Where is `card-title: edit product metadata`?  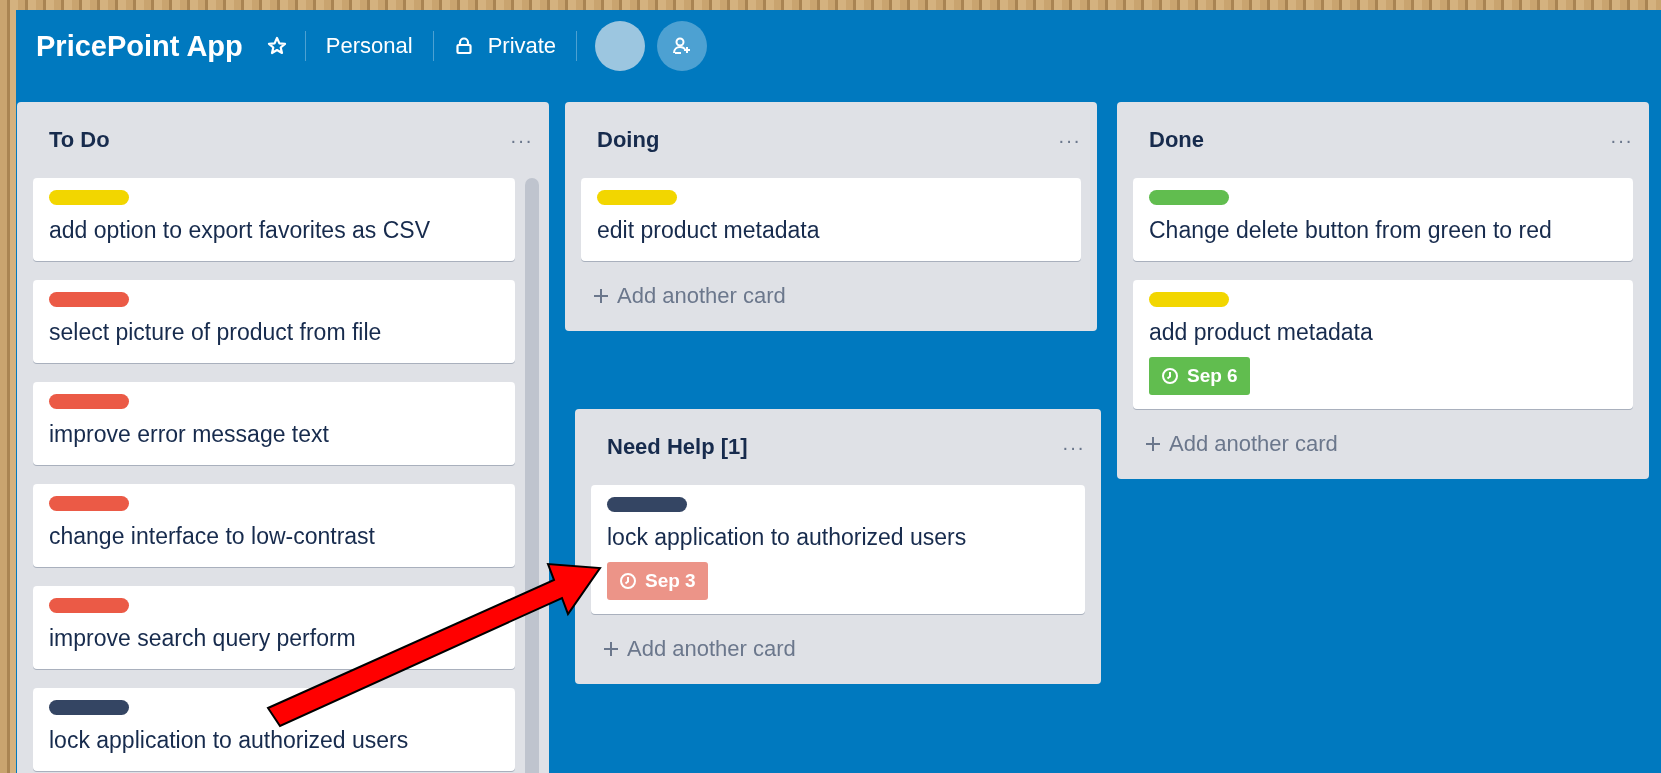 card-title: edit product metadata is located at coordinates (709, 230).